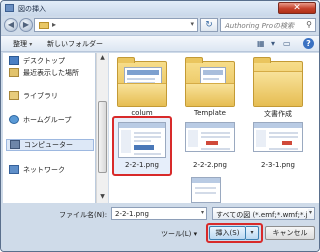 The width and height of the screenshot is (320, 252). I want to click on close-icon: ✕, so click(297, 8).